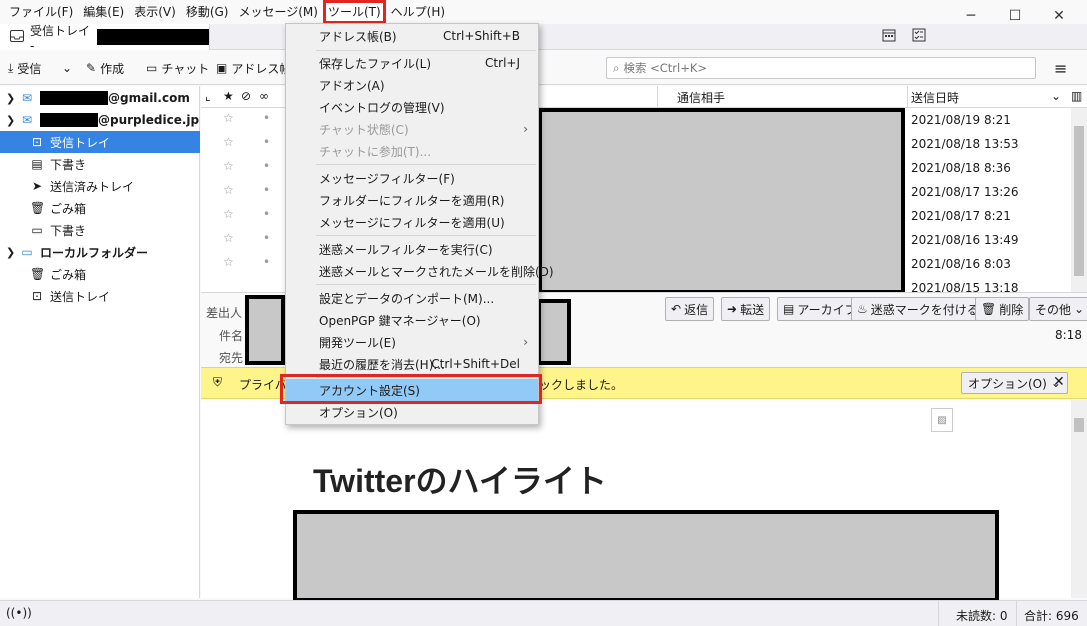 This screenshot has height=626, width=1087. I want to click on menu-item-event-log: イベントログの管理(V), so click(412, 107).